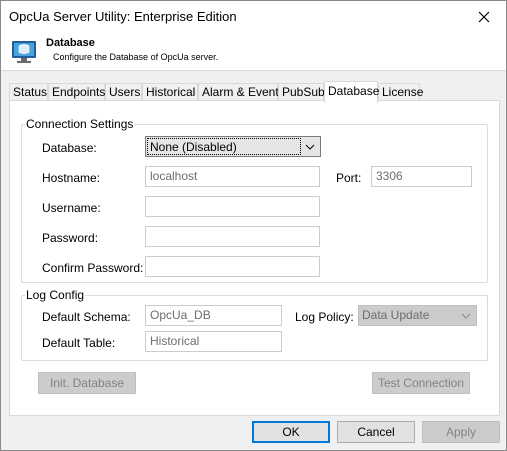 The width and height of the screenshot is (507, 451). What do you see at coordinates (349, 178) in the screenshot?
I see `port-label: Port:` at bounding box center [349, 178].